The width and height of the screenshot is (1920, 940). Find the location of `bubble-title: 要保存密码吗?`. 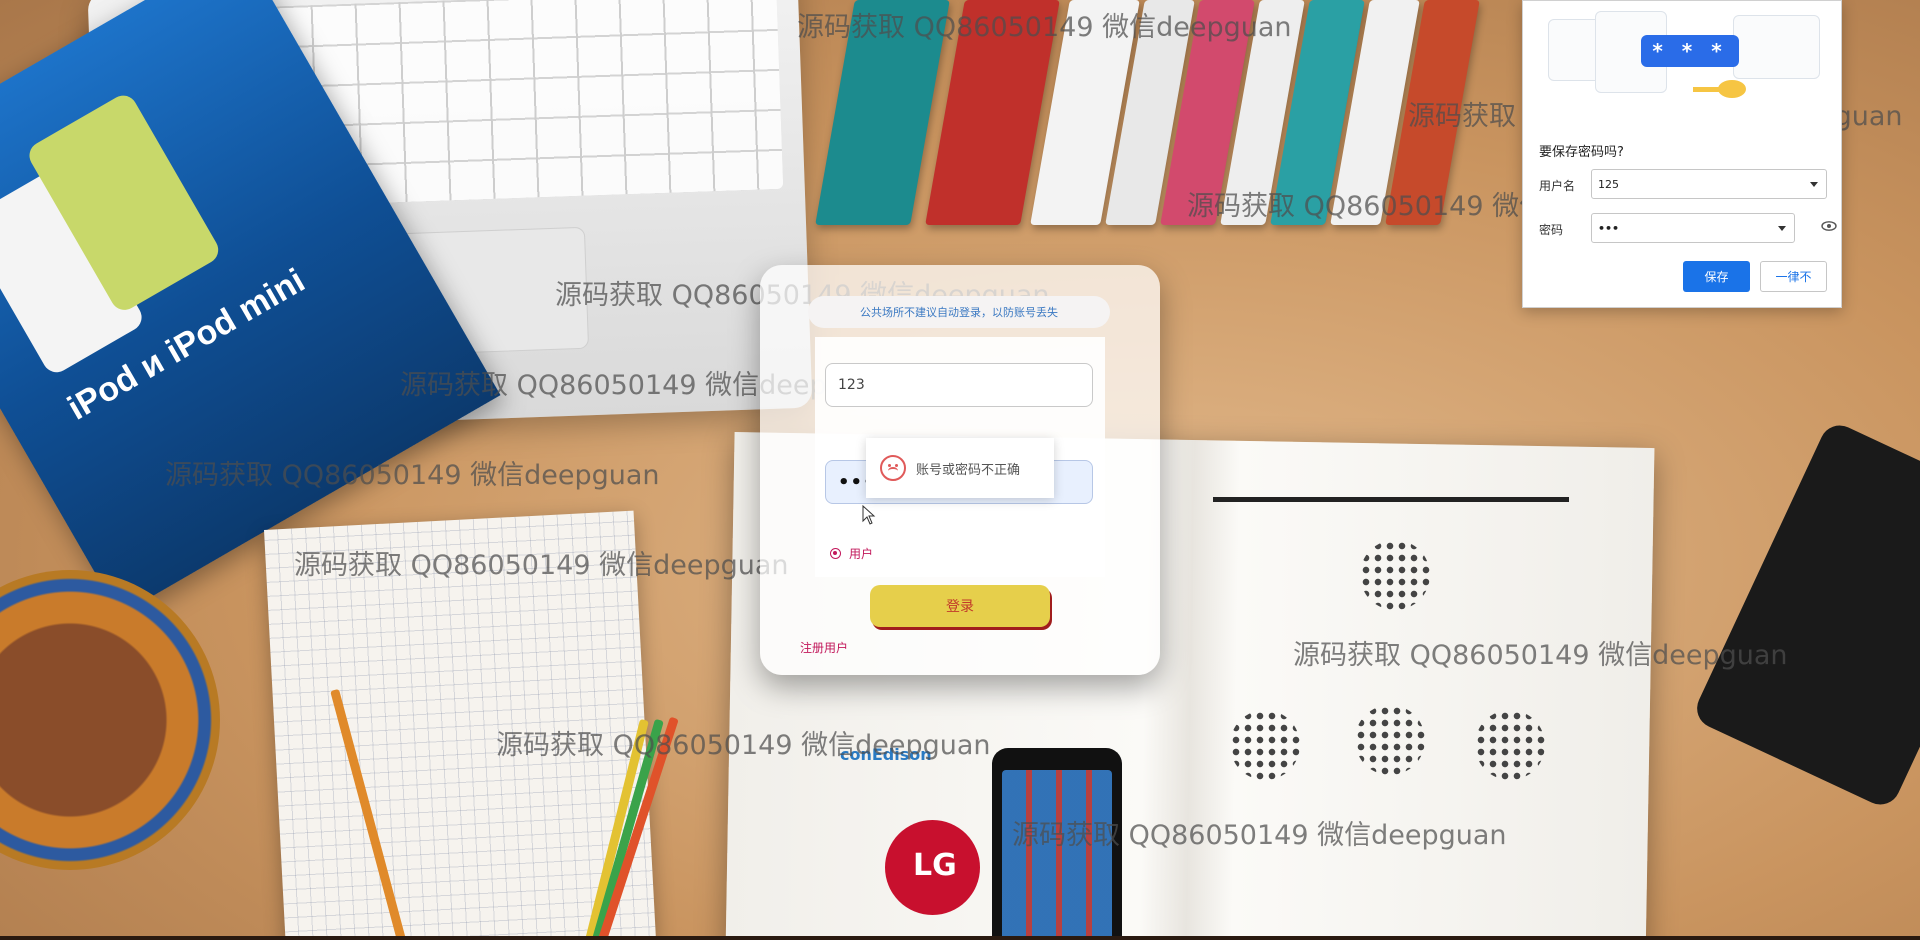

bubble-title: 要保存密码吗? is located at coordinates (1581, 152).